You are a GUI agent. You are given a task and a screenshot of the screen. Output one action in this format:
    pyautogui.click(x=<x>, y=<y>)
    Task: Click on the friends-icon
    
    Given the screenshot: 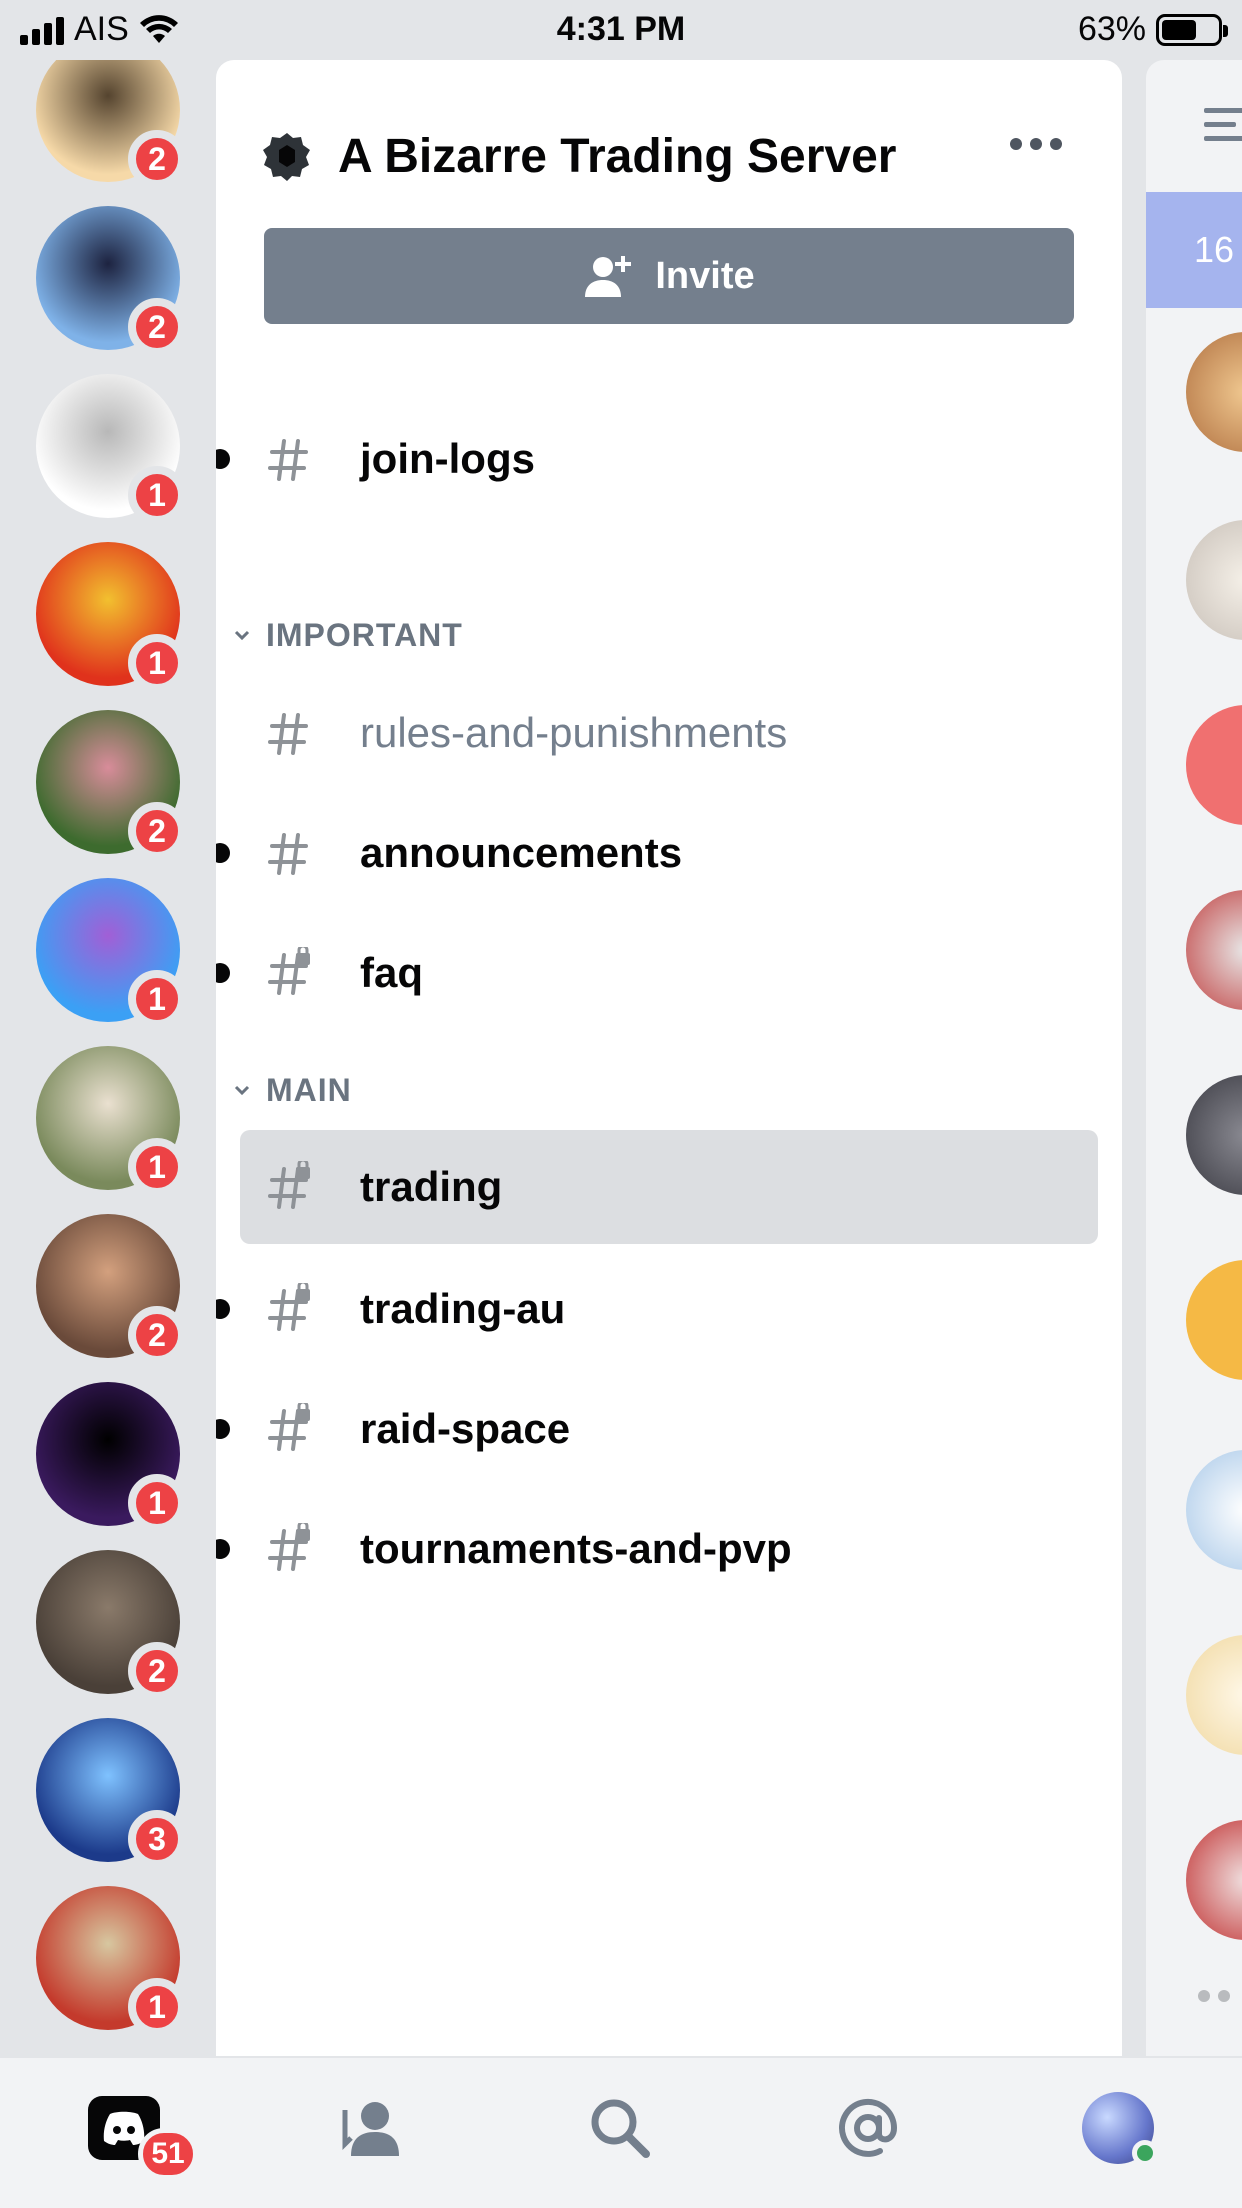 What is the action you would take?
    pyautogui.click(x=370, y=2129)
    